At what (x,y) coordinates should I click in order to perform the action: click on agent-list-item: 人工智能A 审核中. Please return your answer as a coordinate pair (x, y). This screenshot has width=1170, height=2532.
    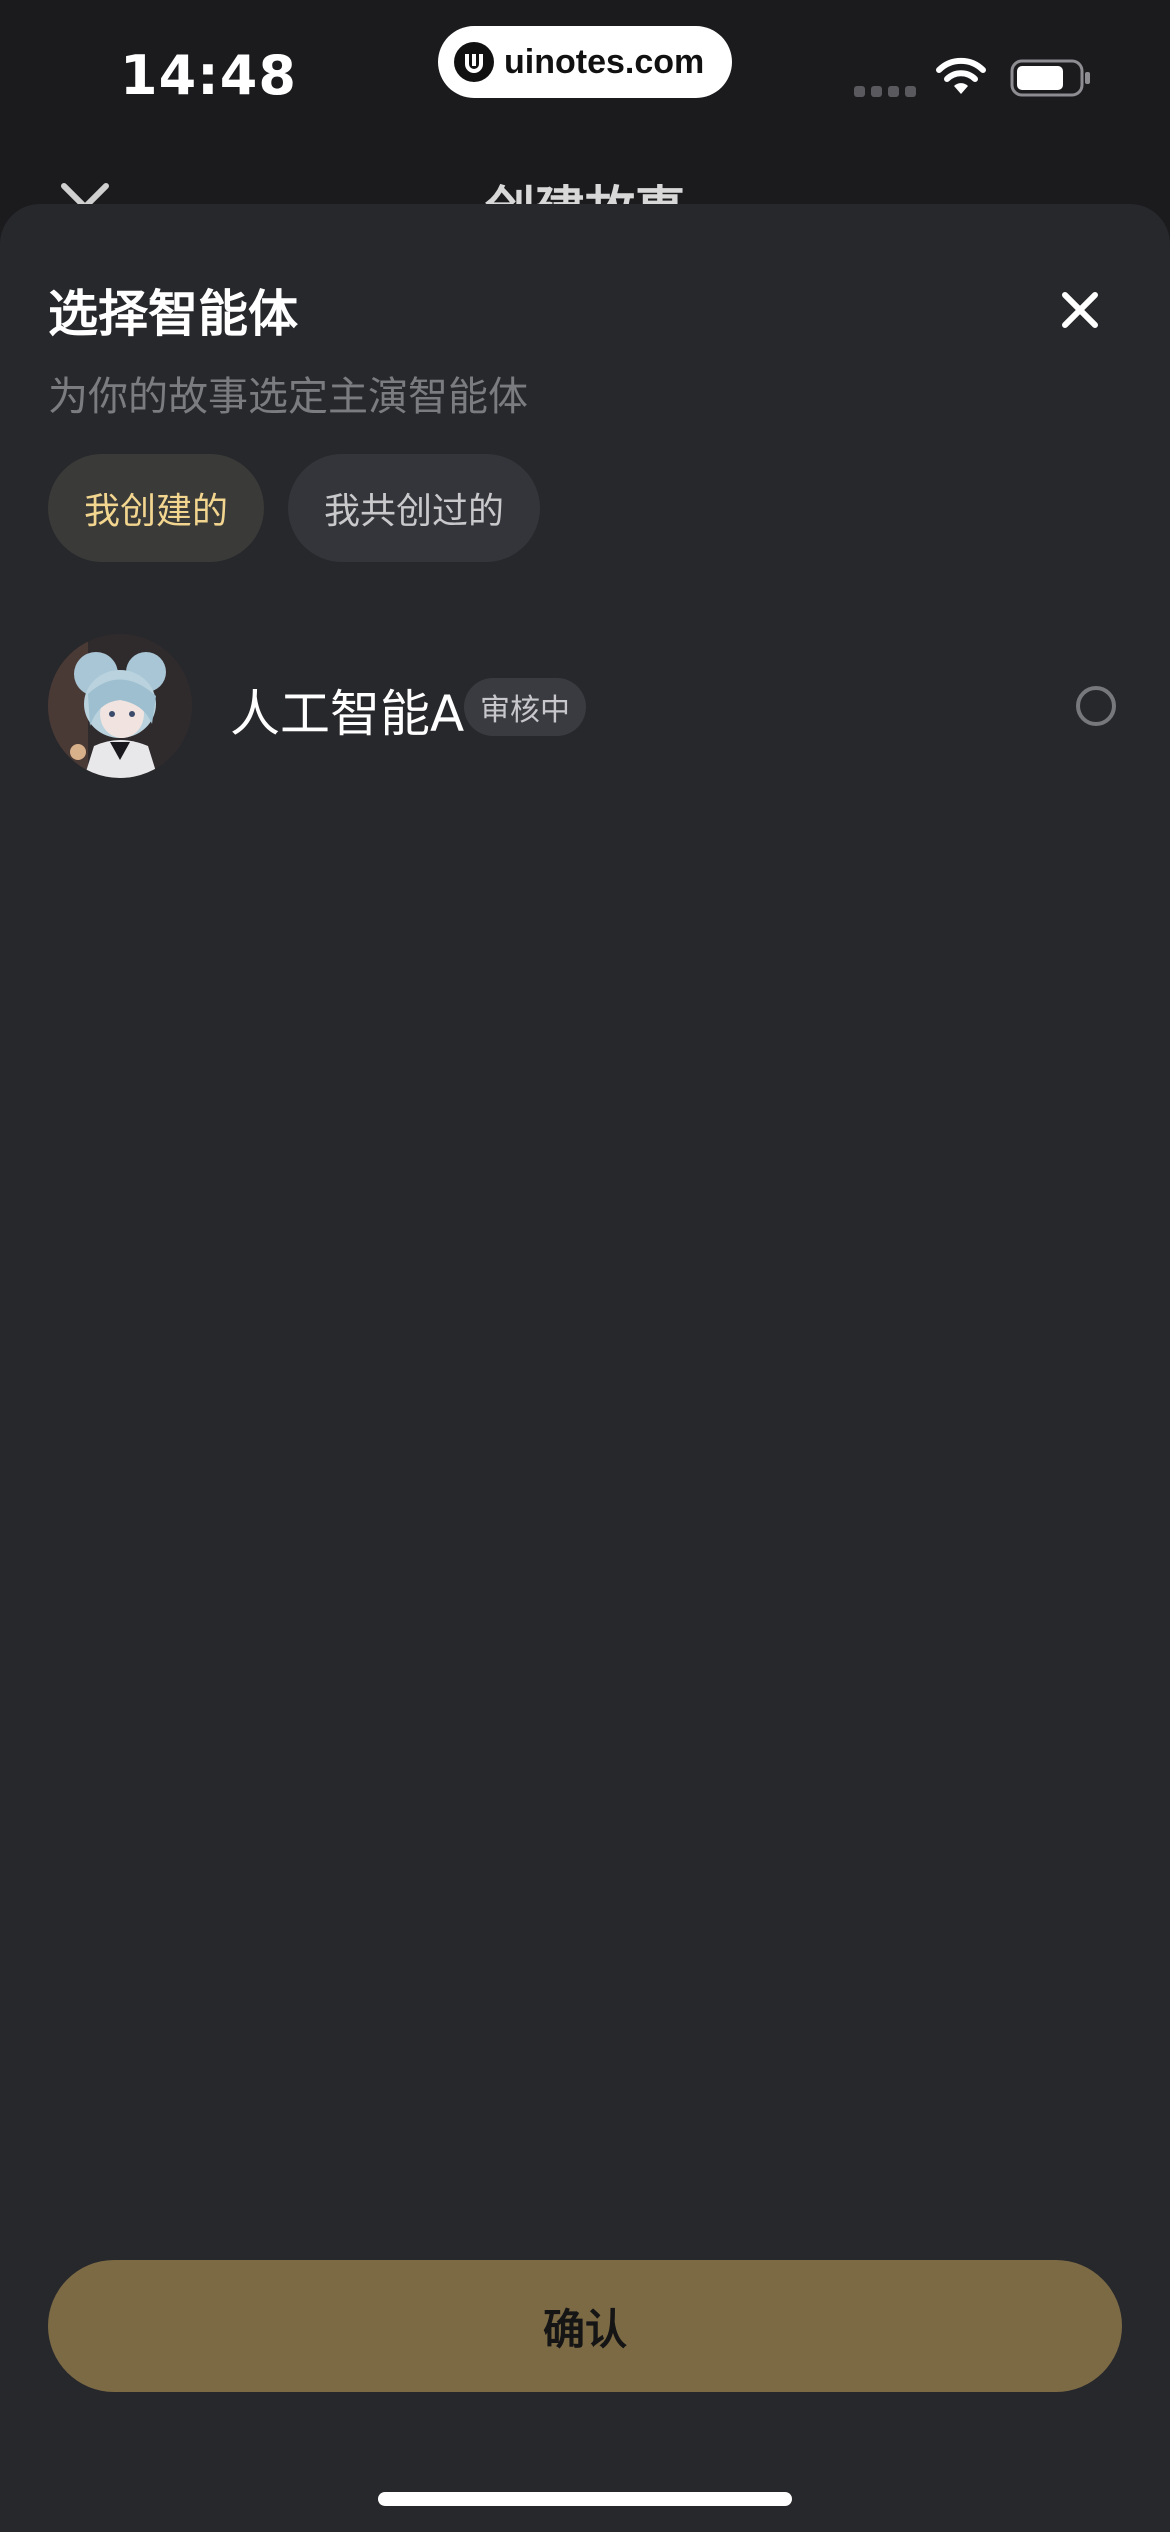
    Looking at the image, I should click on (585, 707).